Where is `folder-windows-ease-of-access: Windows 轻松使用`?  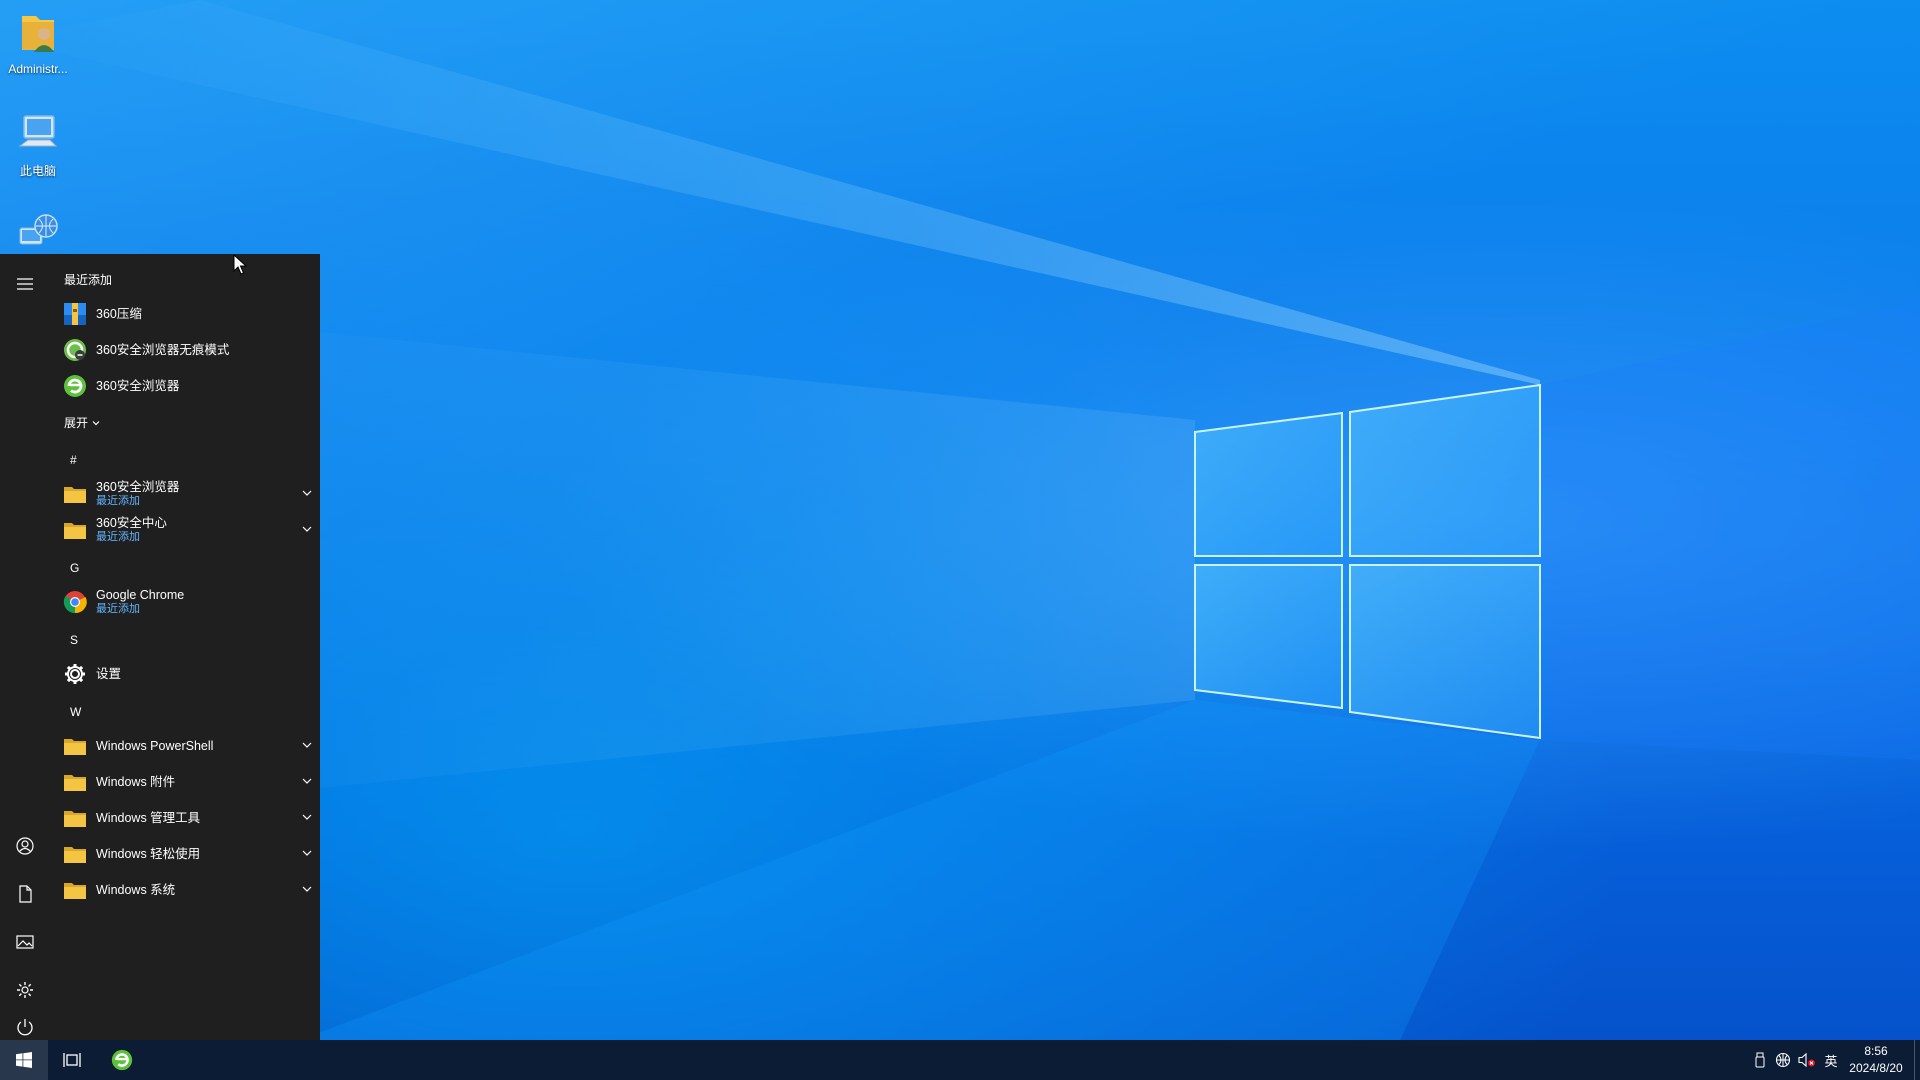 folder-windows-ease-of-access: Windows 轻松使用 is located at coordinates (188, 854).